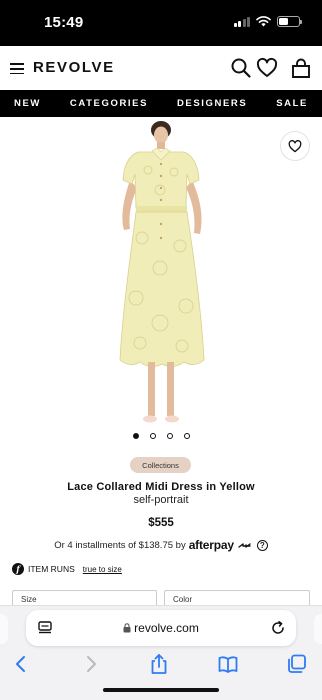  I want to click on share-icon, so click(159, 664).